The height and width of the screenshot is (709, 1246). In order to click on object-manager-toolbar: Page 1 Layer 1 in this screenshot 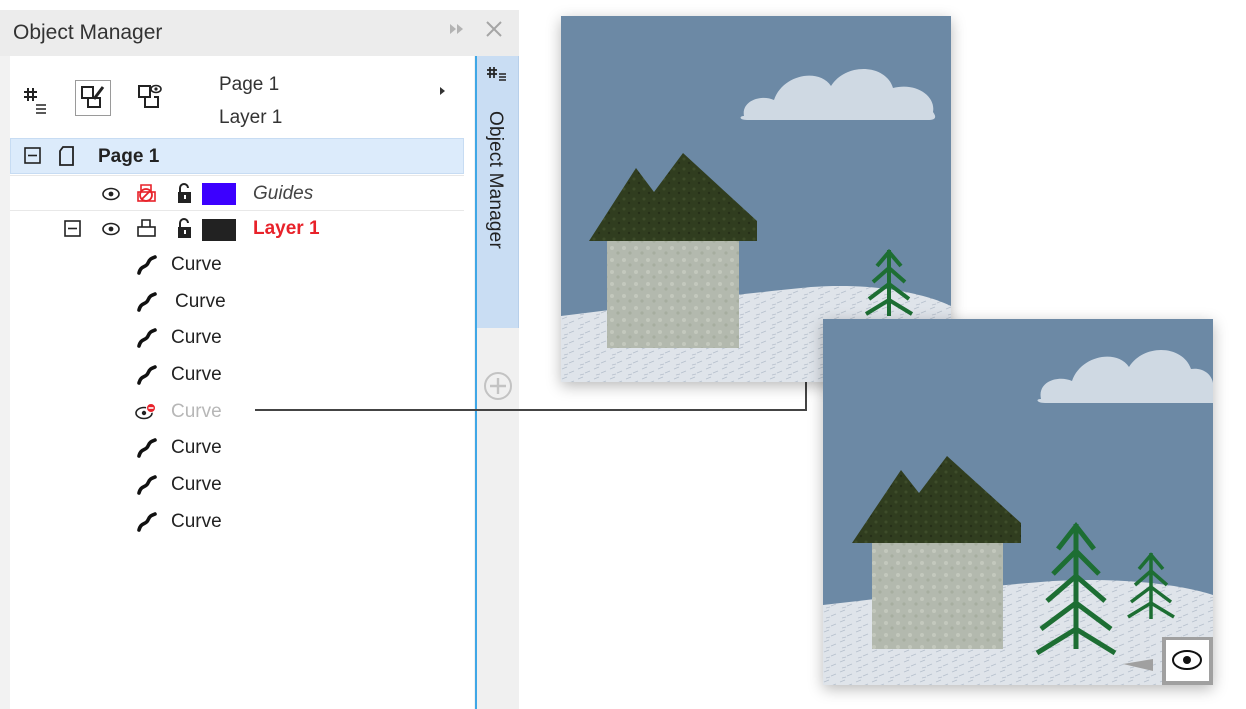, I will do `click(242, 97)`.